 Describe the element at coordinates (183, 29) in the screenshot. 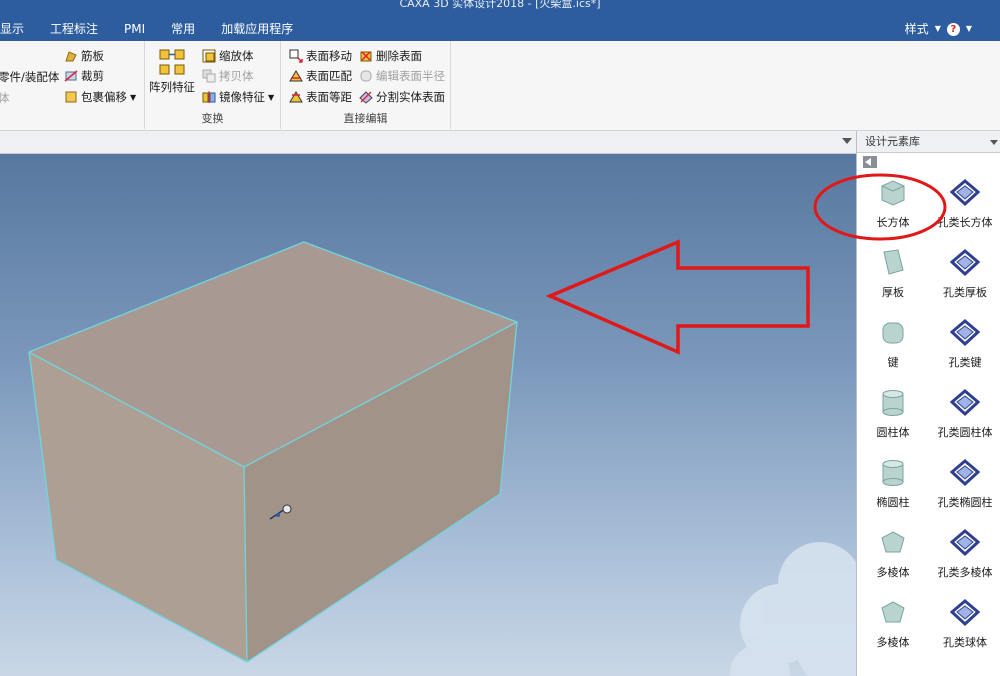

I see `menu-common: 常用` at that location.